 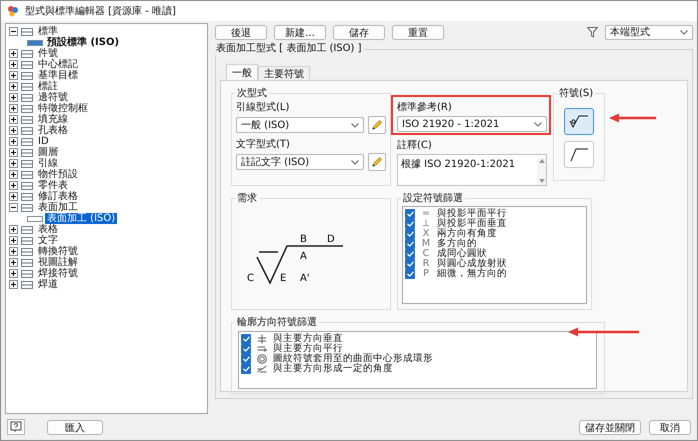 What do you see at coordinates (472, 274) in the screenshot?
I see `list-item-label: 細微，無方向的` at bounding box center [472, 274].